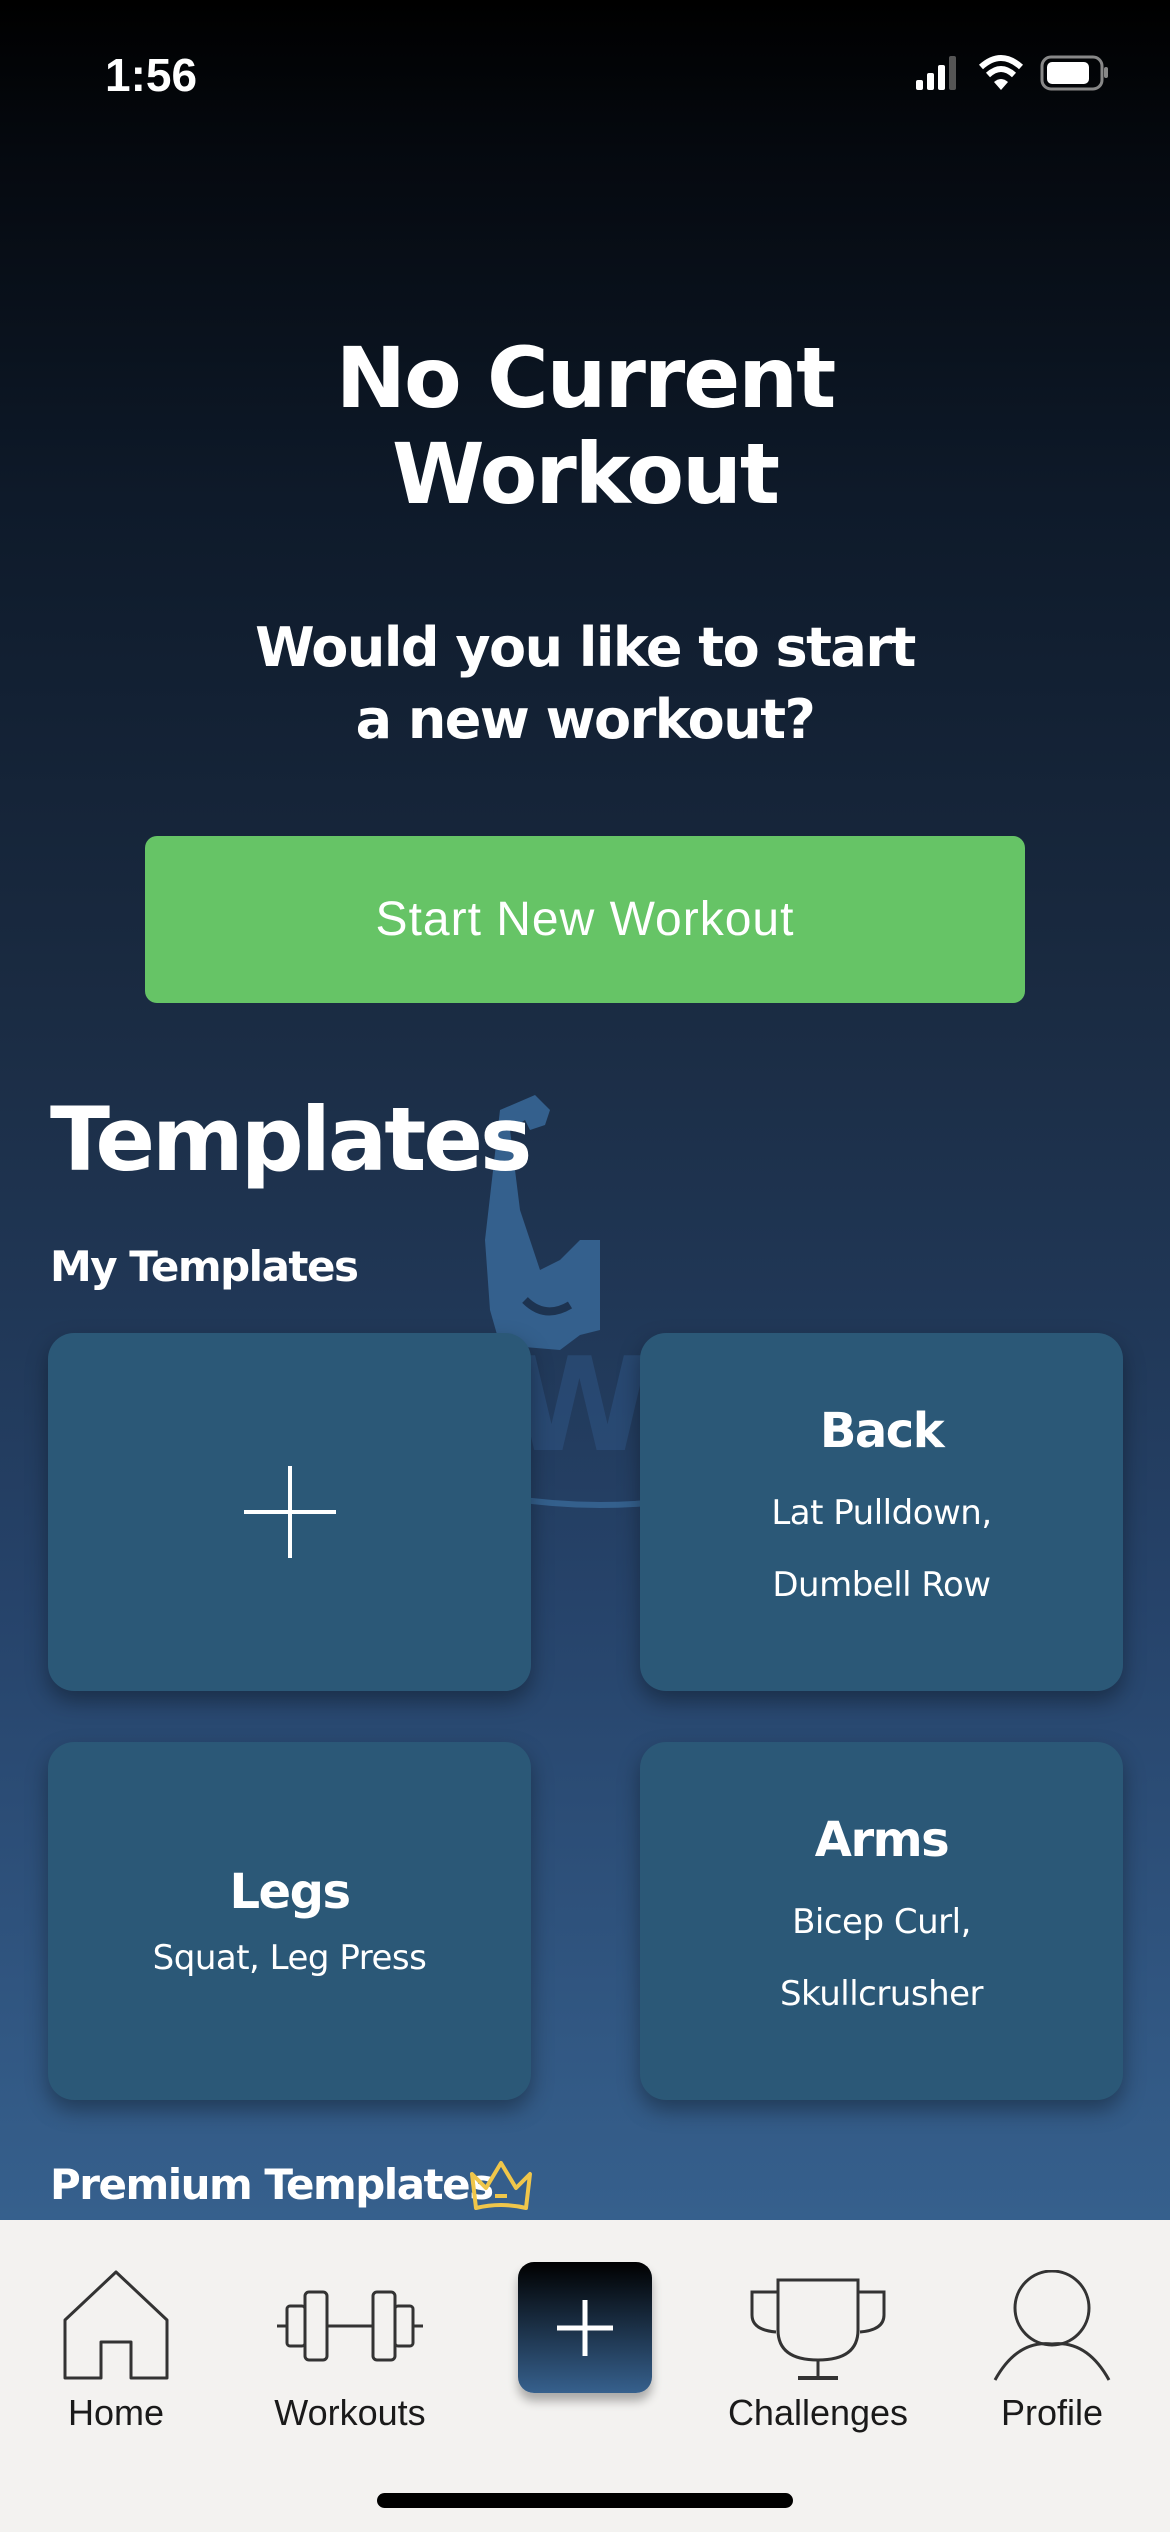 This screenshot has height=2532, width=1170. I want to click on template-exercise: Dumbell Row, so click(881, 1585).